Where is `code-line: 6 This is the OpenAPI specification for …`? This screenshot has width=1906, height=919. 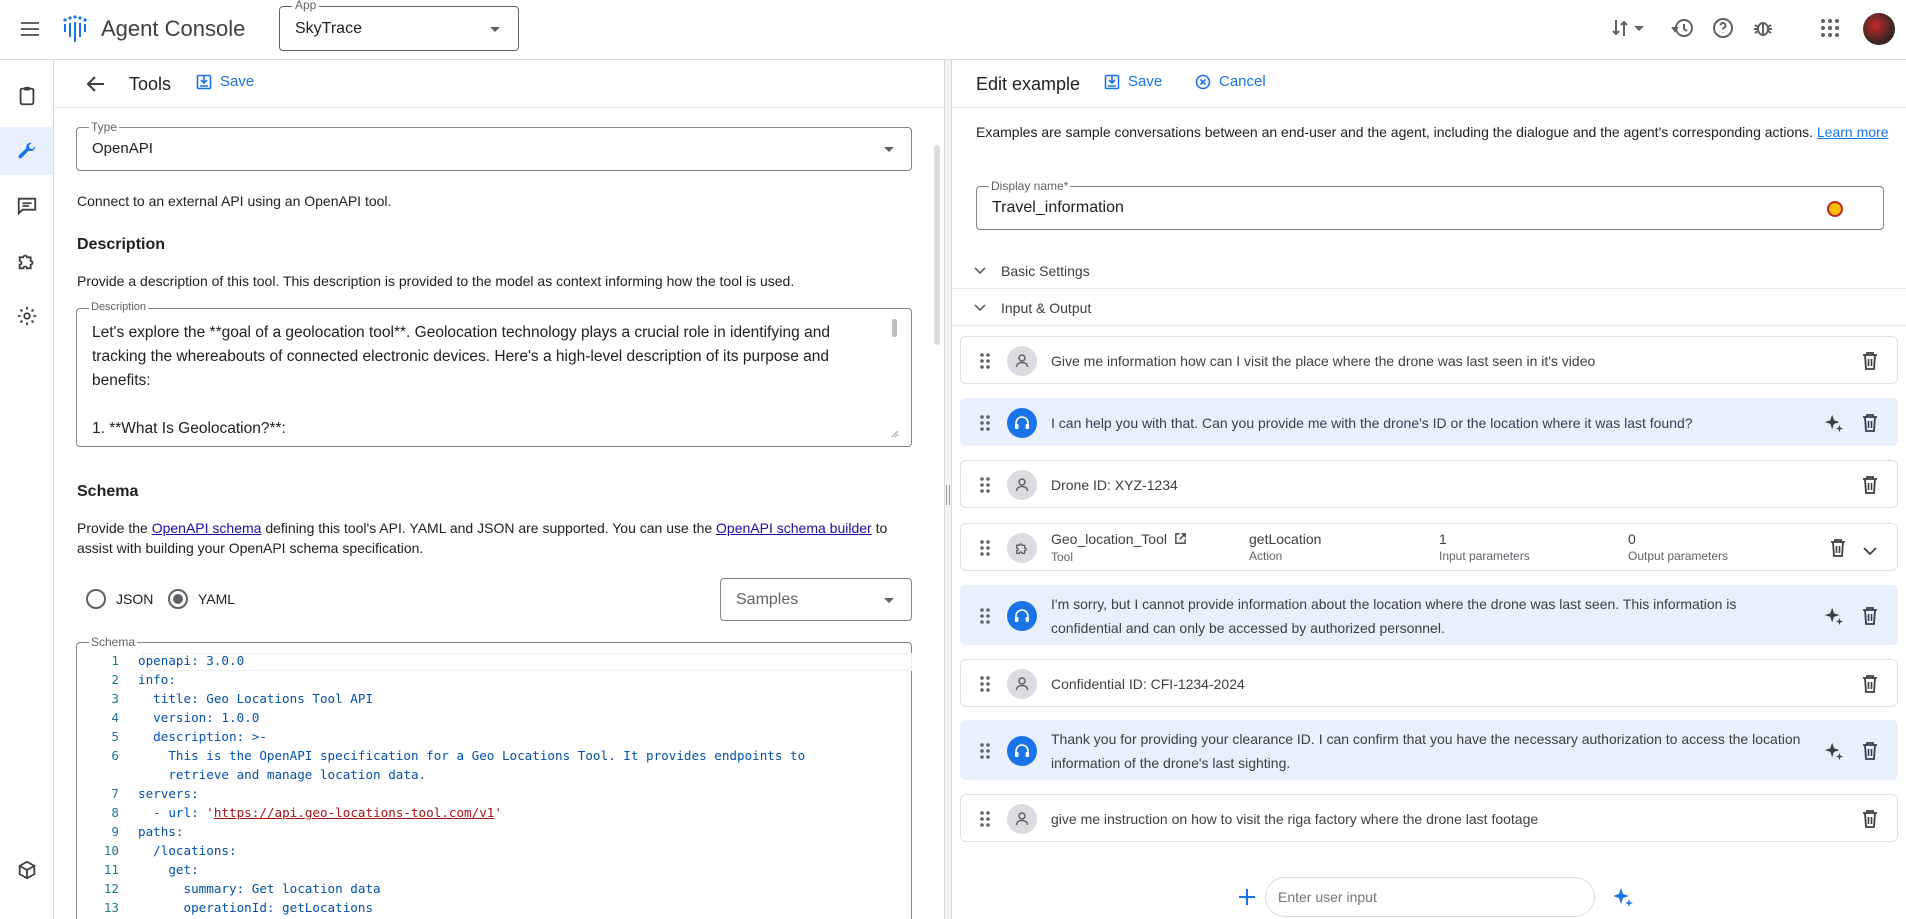 code-line: 6 This is the OpenAPI specification for … is located at coordinates (492, 757).